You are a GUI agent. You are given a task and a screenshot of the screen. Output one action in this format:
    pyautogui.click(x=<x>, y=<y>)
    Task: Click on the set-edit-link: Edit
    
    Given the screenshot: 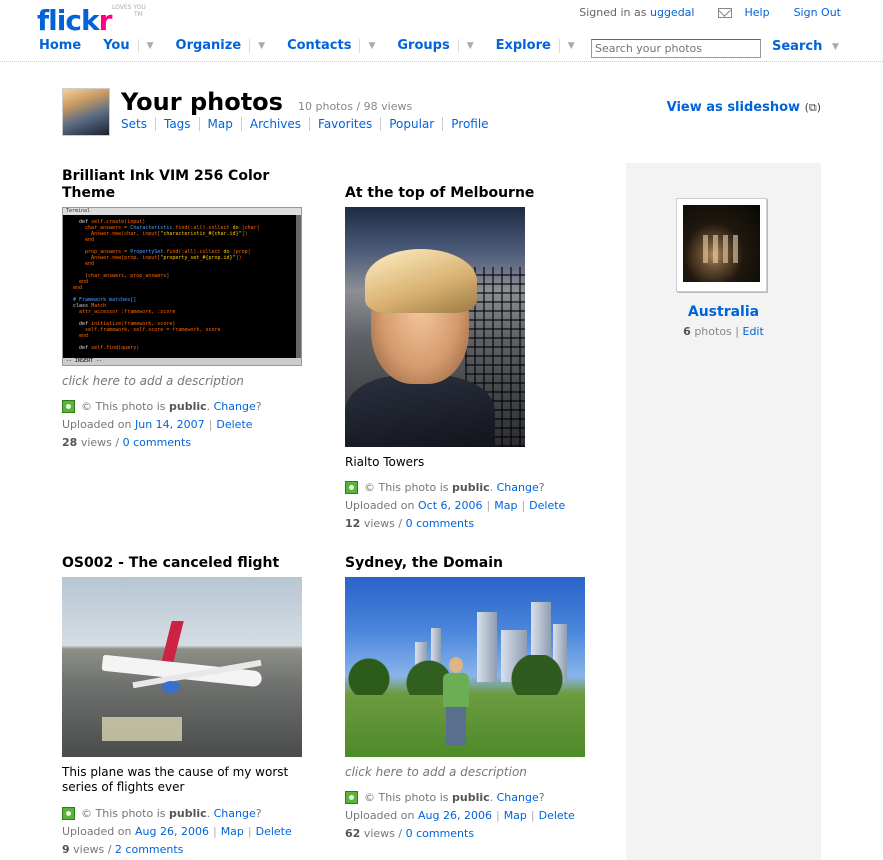 What is the action you would take?
    pyautogui.click(x=753, y=331)
    